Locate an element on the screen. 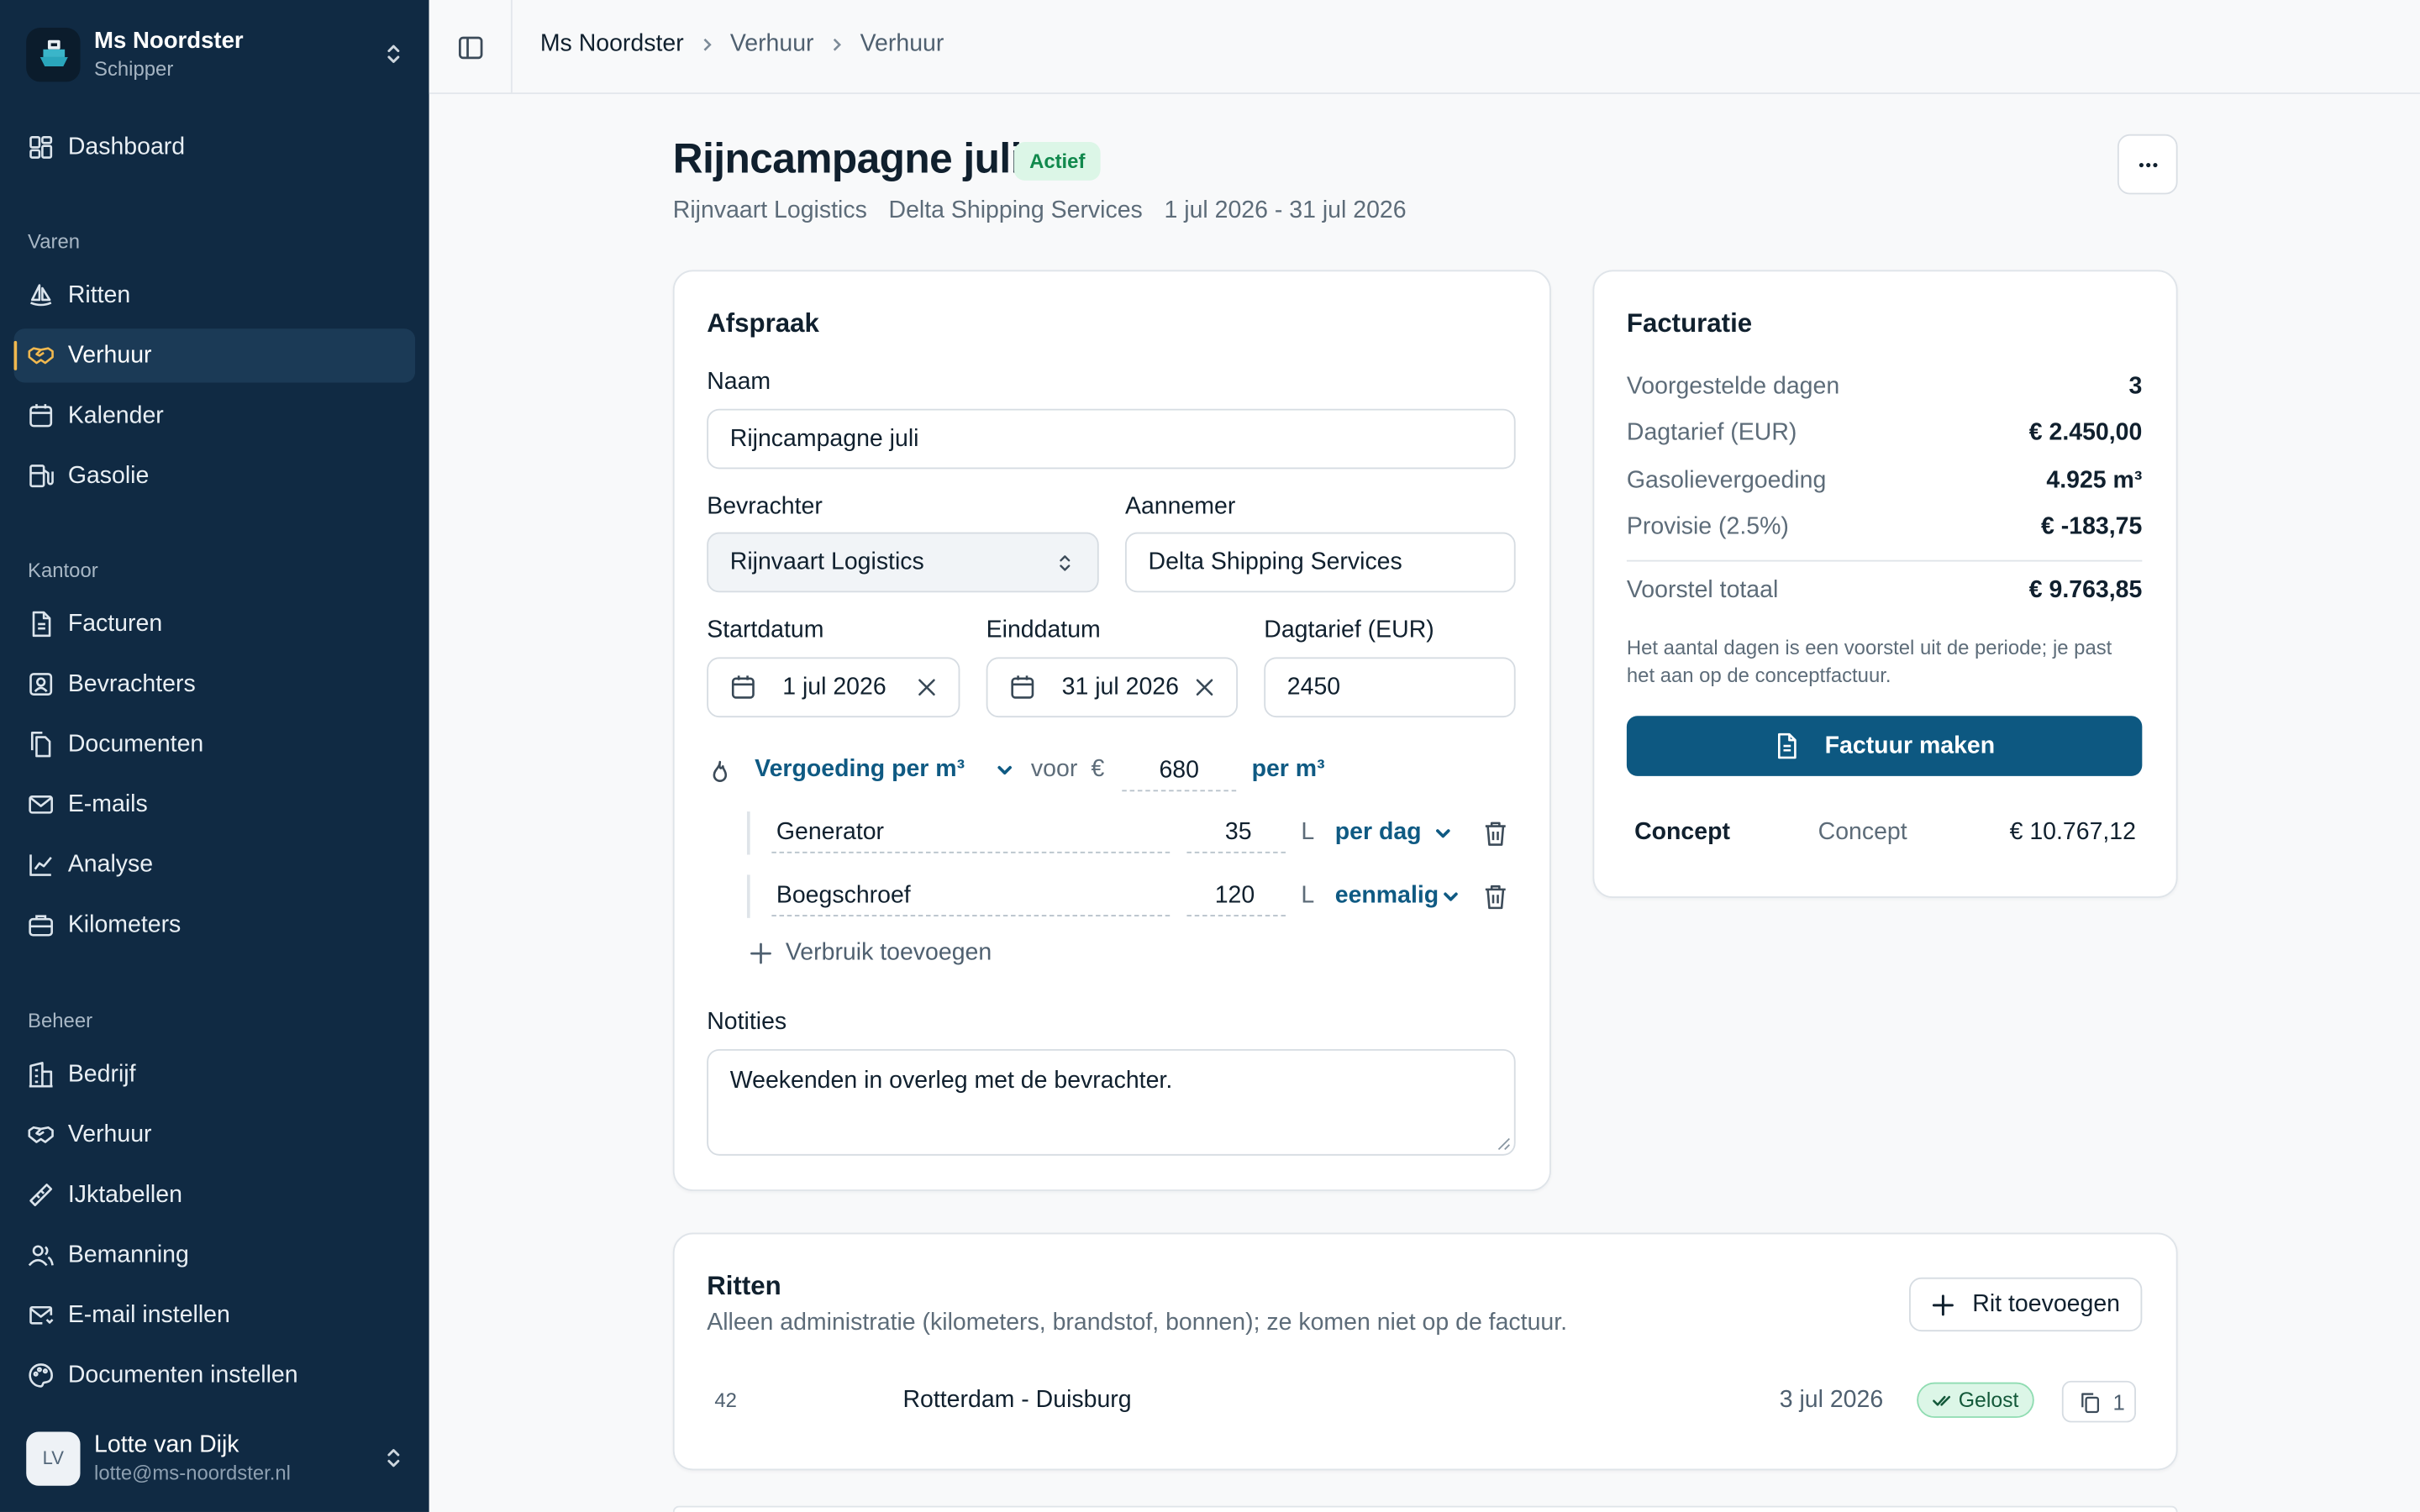  trip-documents-count: 1 is located at coordinates (2118, 1402).